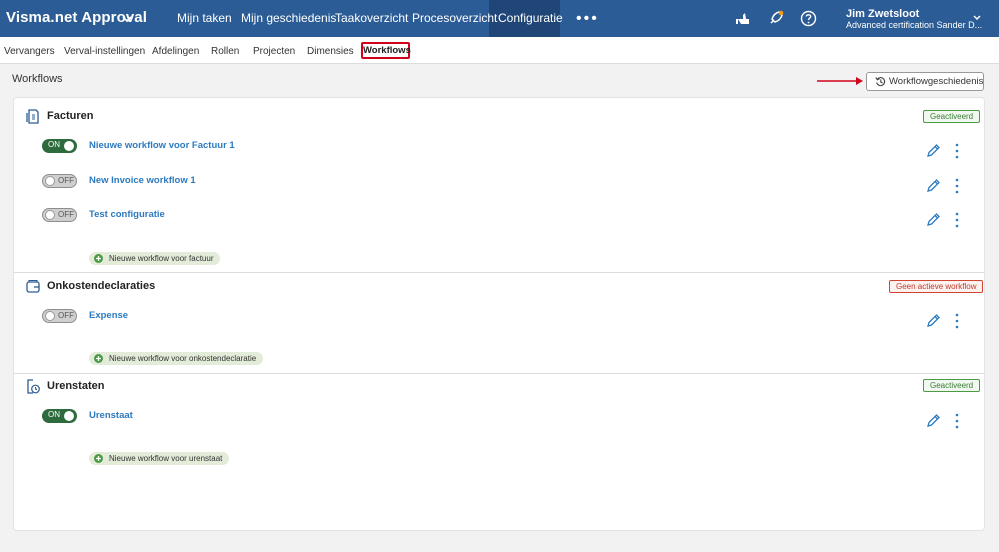 The height and width of the screenshot is (552, 999). What do you see at coordinates (775, 18) in the screenshot?
I see `rocket-icon` at bounding box center [775, 18].